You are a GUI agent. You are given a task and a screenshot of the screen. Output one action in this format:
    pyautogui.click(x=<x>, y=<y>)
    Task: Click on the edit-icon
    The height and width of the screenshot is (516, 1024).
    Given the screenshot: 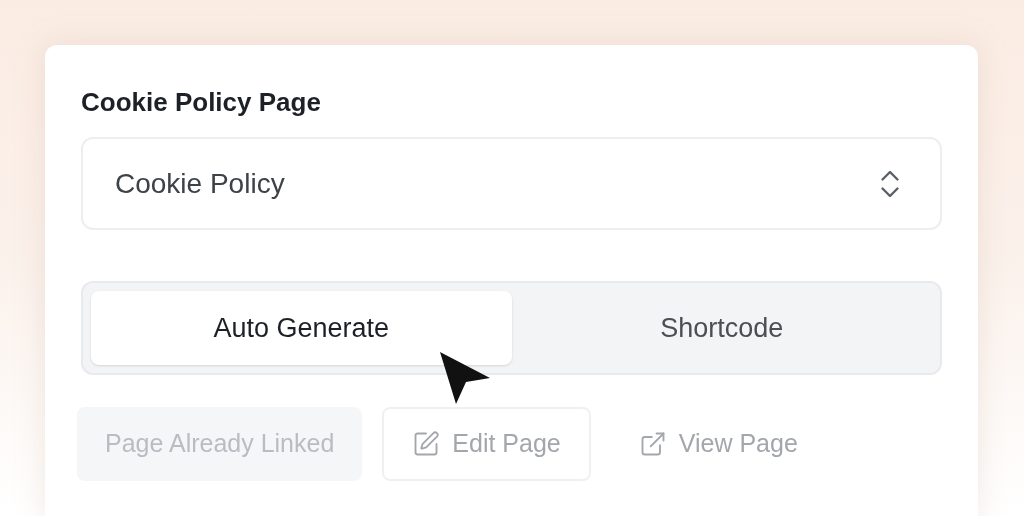 What is the action you would take?
    pyautogui.click(x=426, y=444)
    